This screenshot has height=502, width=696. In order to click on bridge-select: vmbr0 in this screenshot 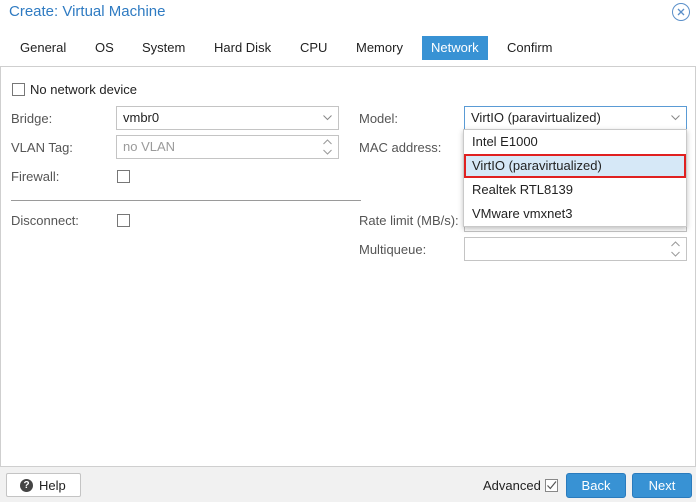, I will do `click(227, 118)`.